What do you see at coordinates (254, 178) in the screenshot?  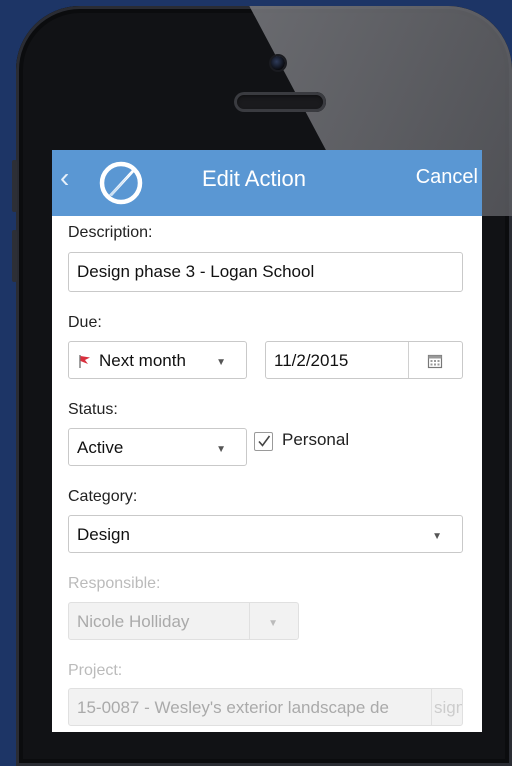 I see `page-title: Edit Action` at bounding box center [254, 178].